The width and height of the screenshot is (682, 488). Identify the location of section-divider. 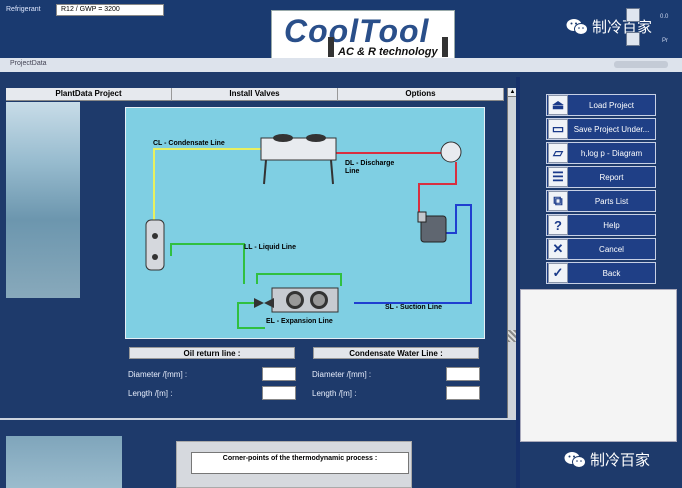
(258, 419).